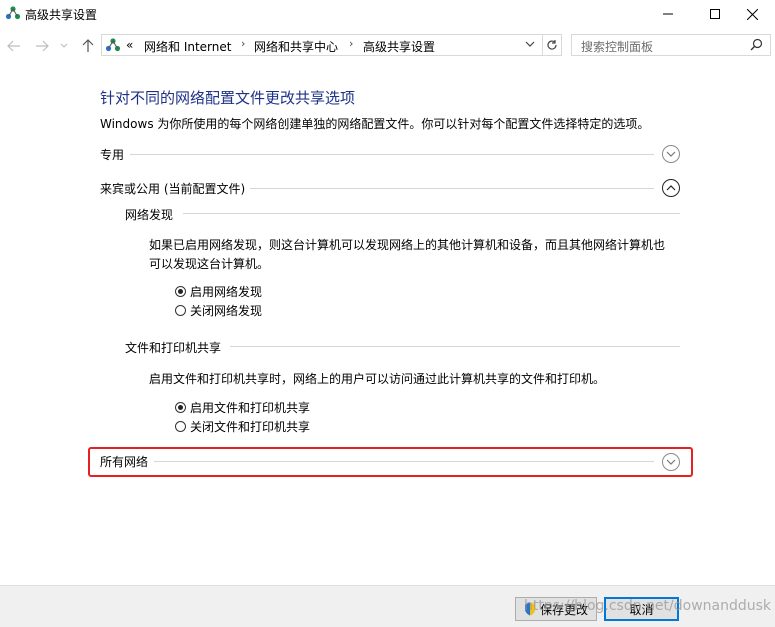 The height and width of the screenshot is (627, 775). What do you see at coordinates (530, 44) in the screenshot?
I see `address-dropdown-icon` at bounding box center [530, 44].